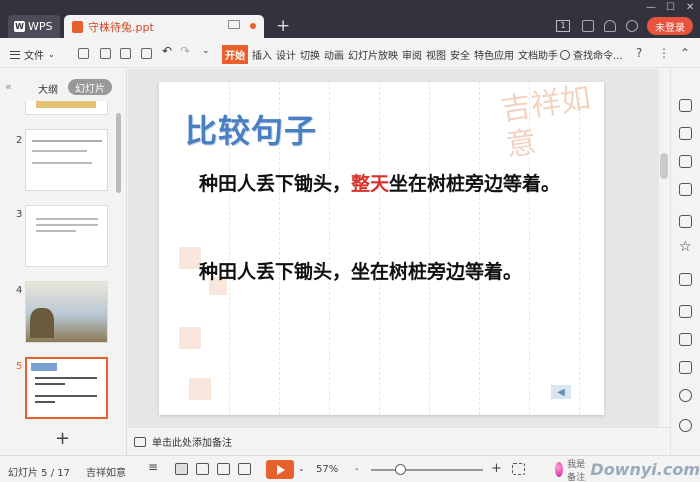 The width and height of the screenshot is (700, 482). I want to click on tab-slideshow: 幻灯片放映, so click(373, 54).